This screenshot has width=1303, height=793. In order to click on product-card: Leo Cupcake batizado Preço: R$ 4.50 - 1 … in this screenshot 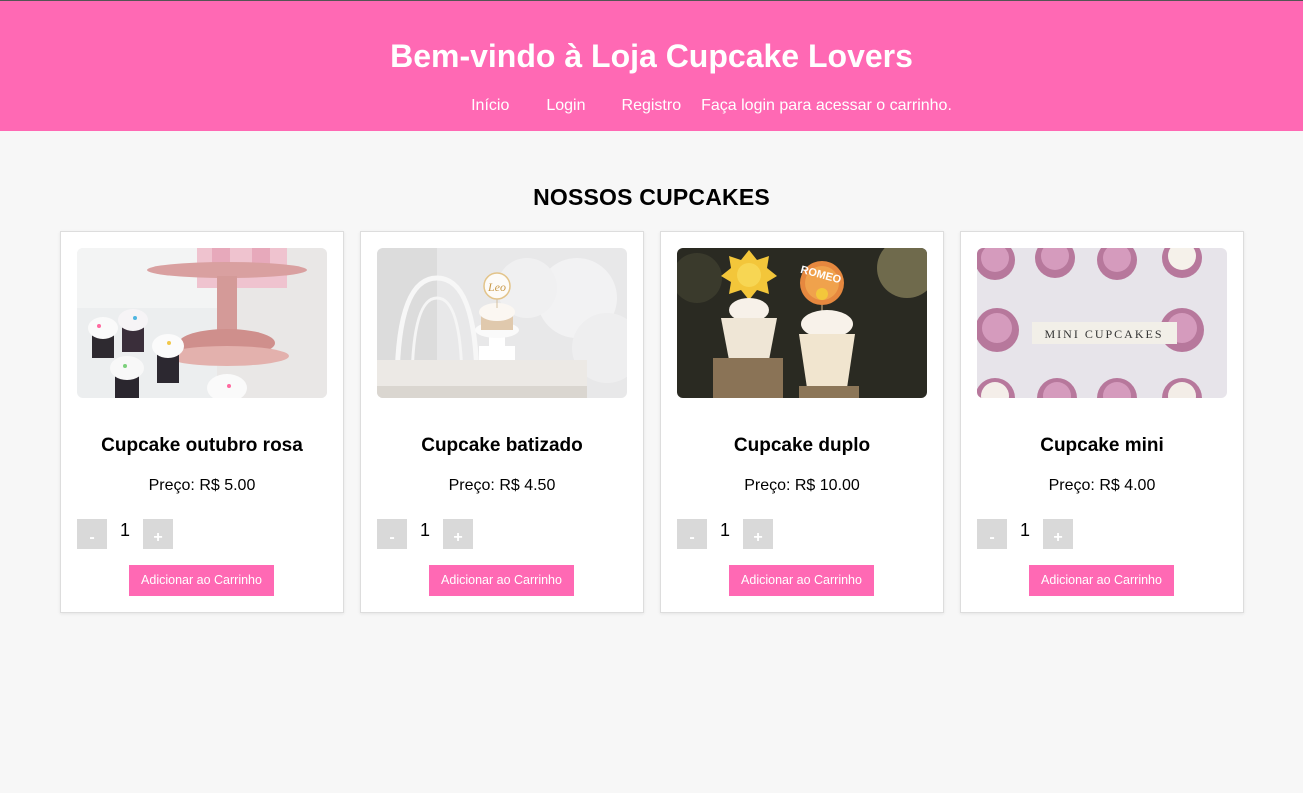, I will do `click(502, 422)`.